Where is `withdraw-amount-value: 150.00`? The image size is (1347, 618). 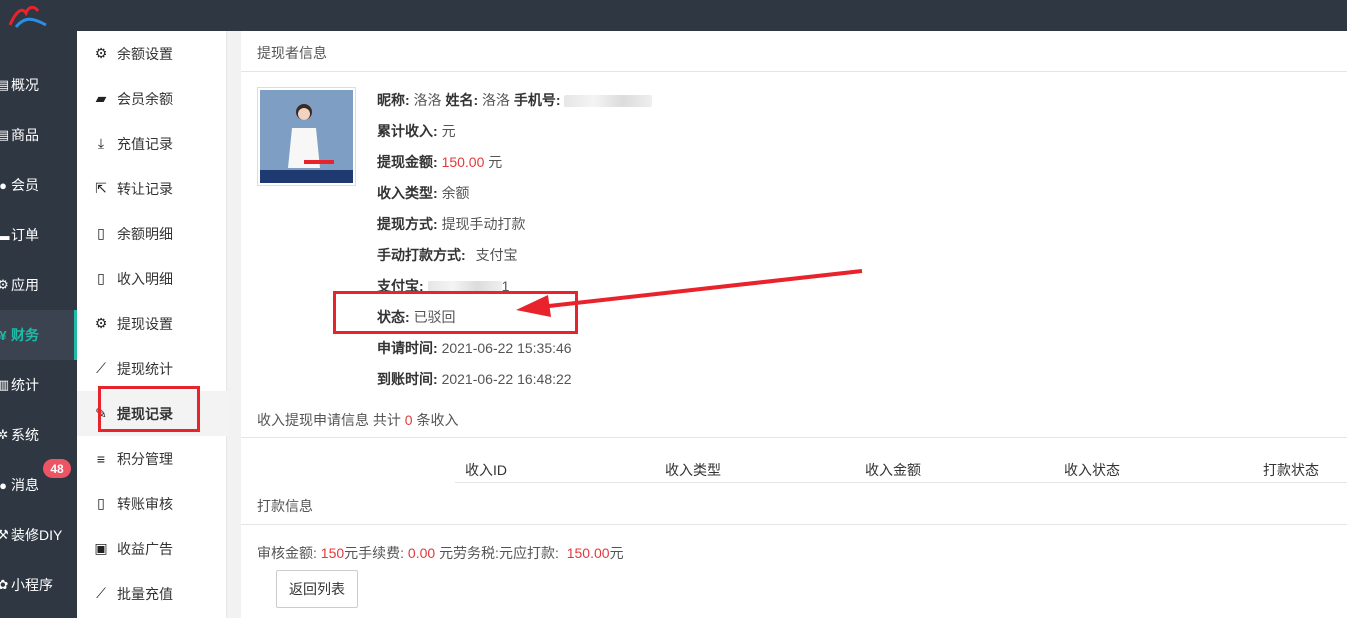 withdraw-amount-value: 150.00 is located at coordinates (463, 162).